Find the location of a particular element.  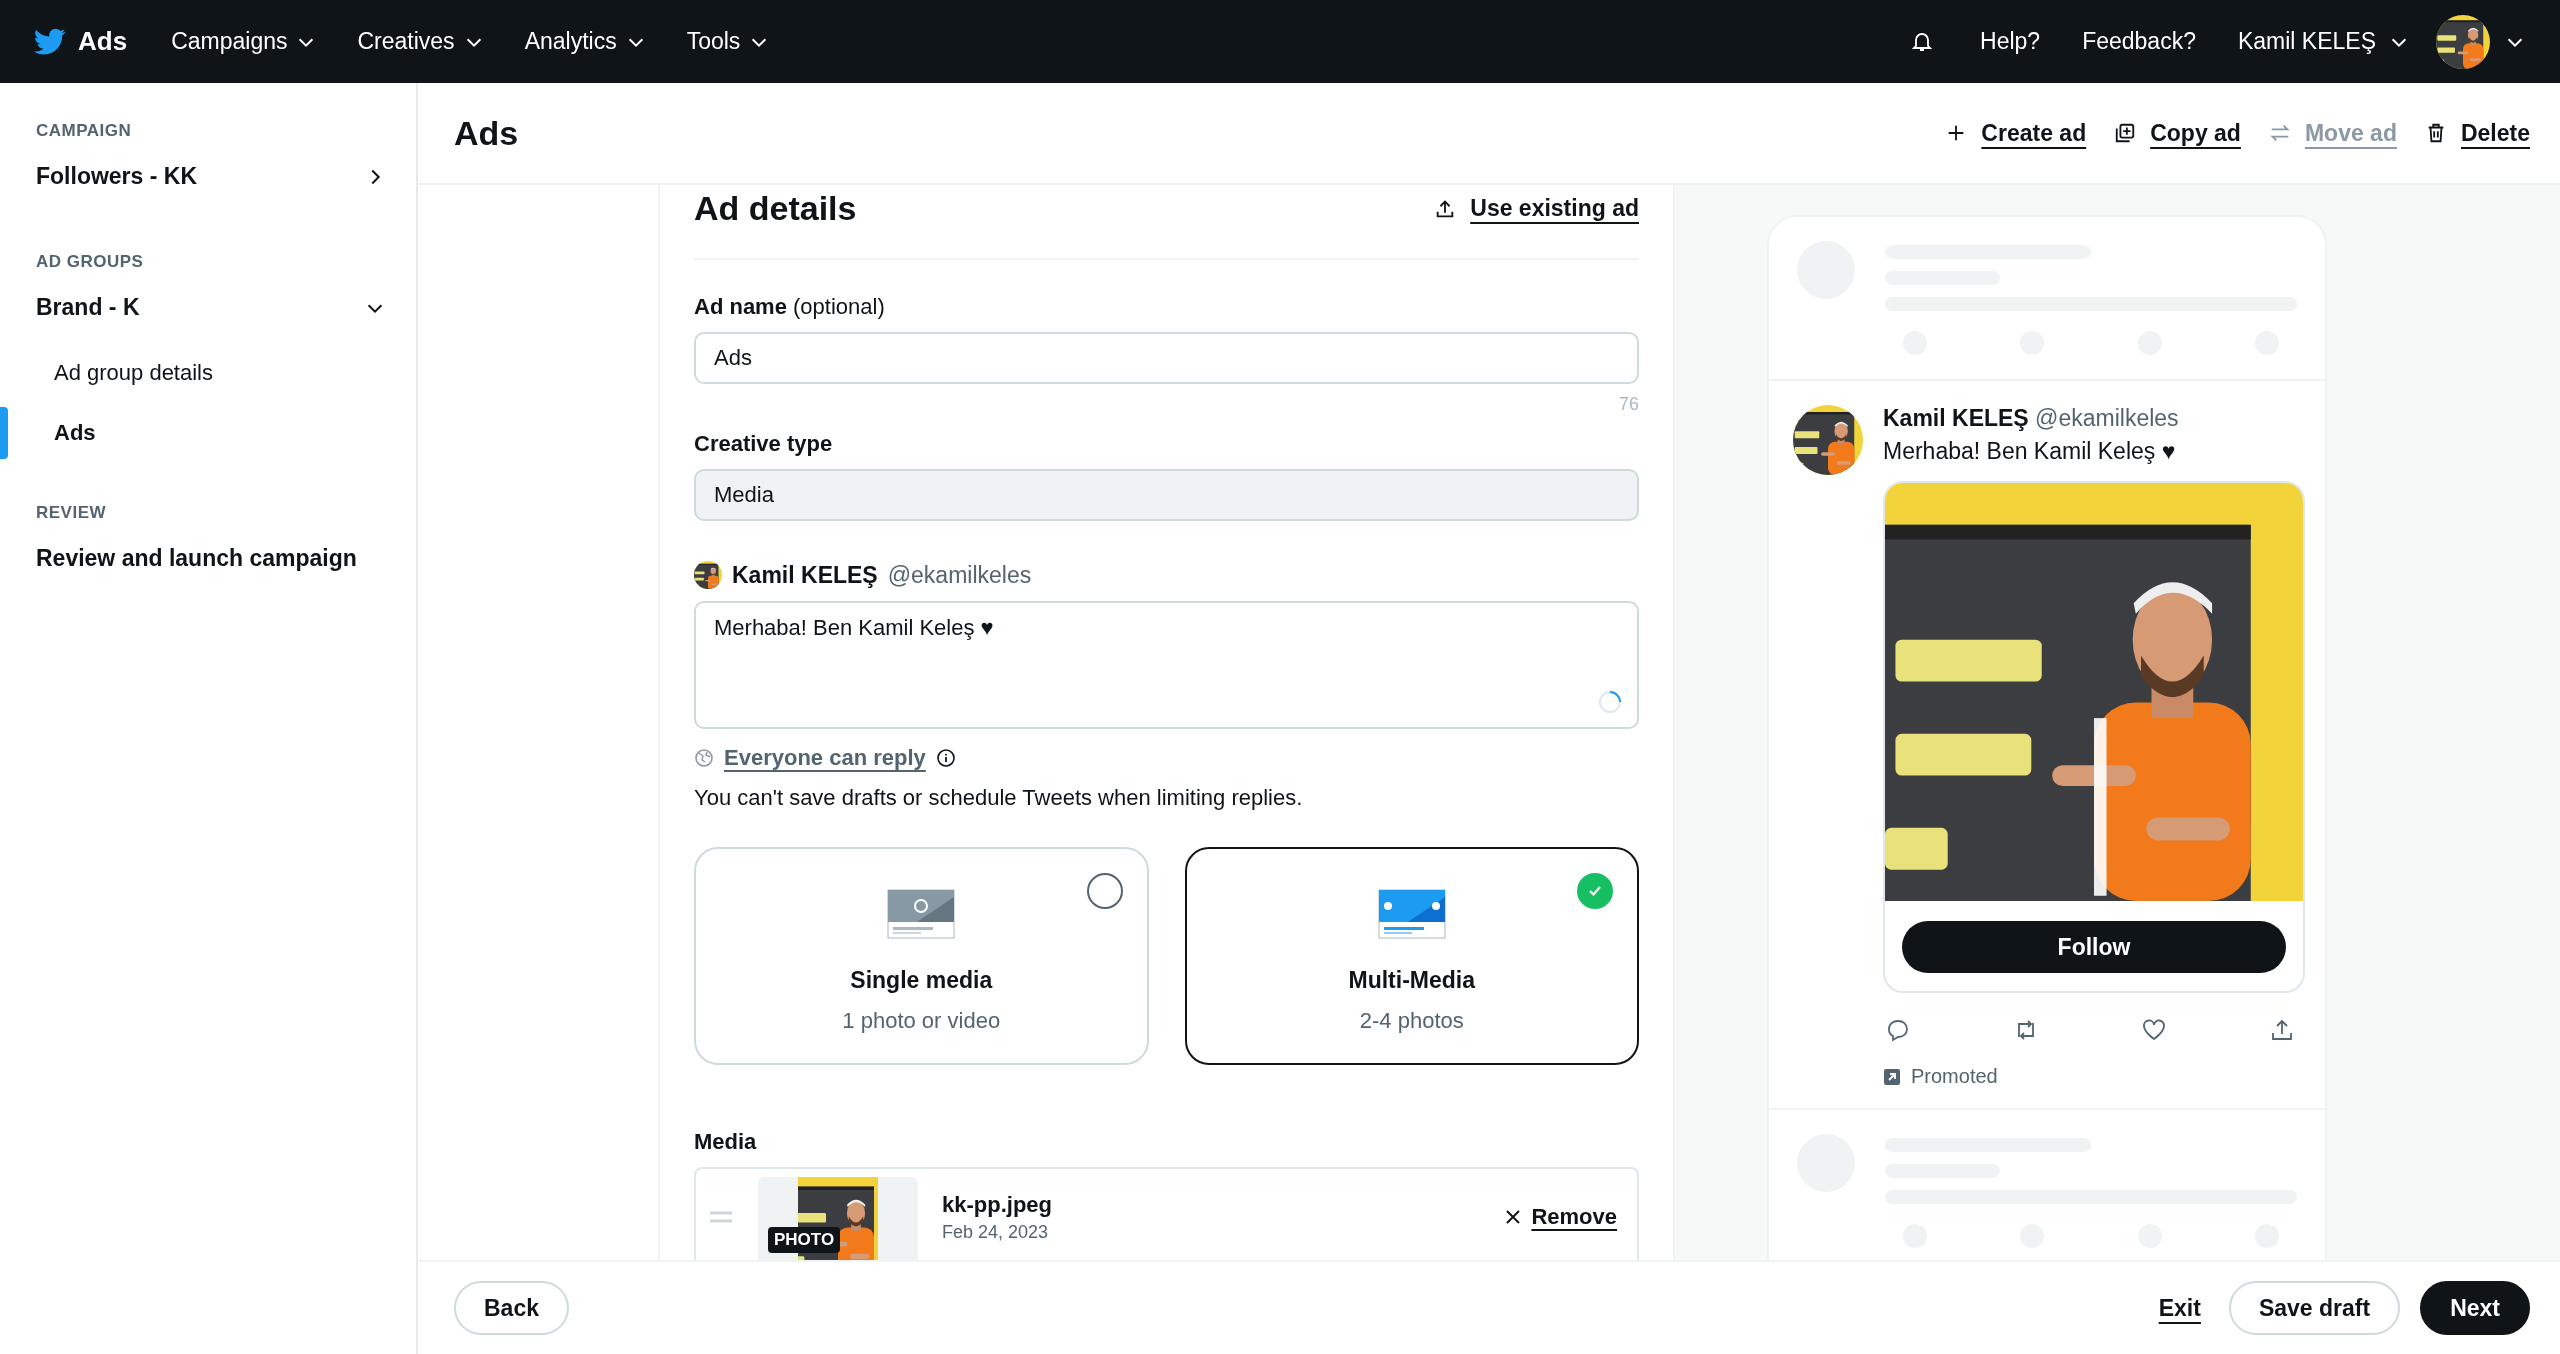

action-link: Delete is located at coordinates (2495, 133).